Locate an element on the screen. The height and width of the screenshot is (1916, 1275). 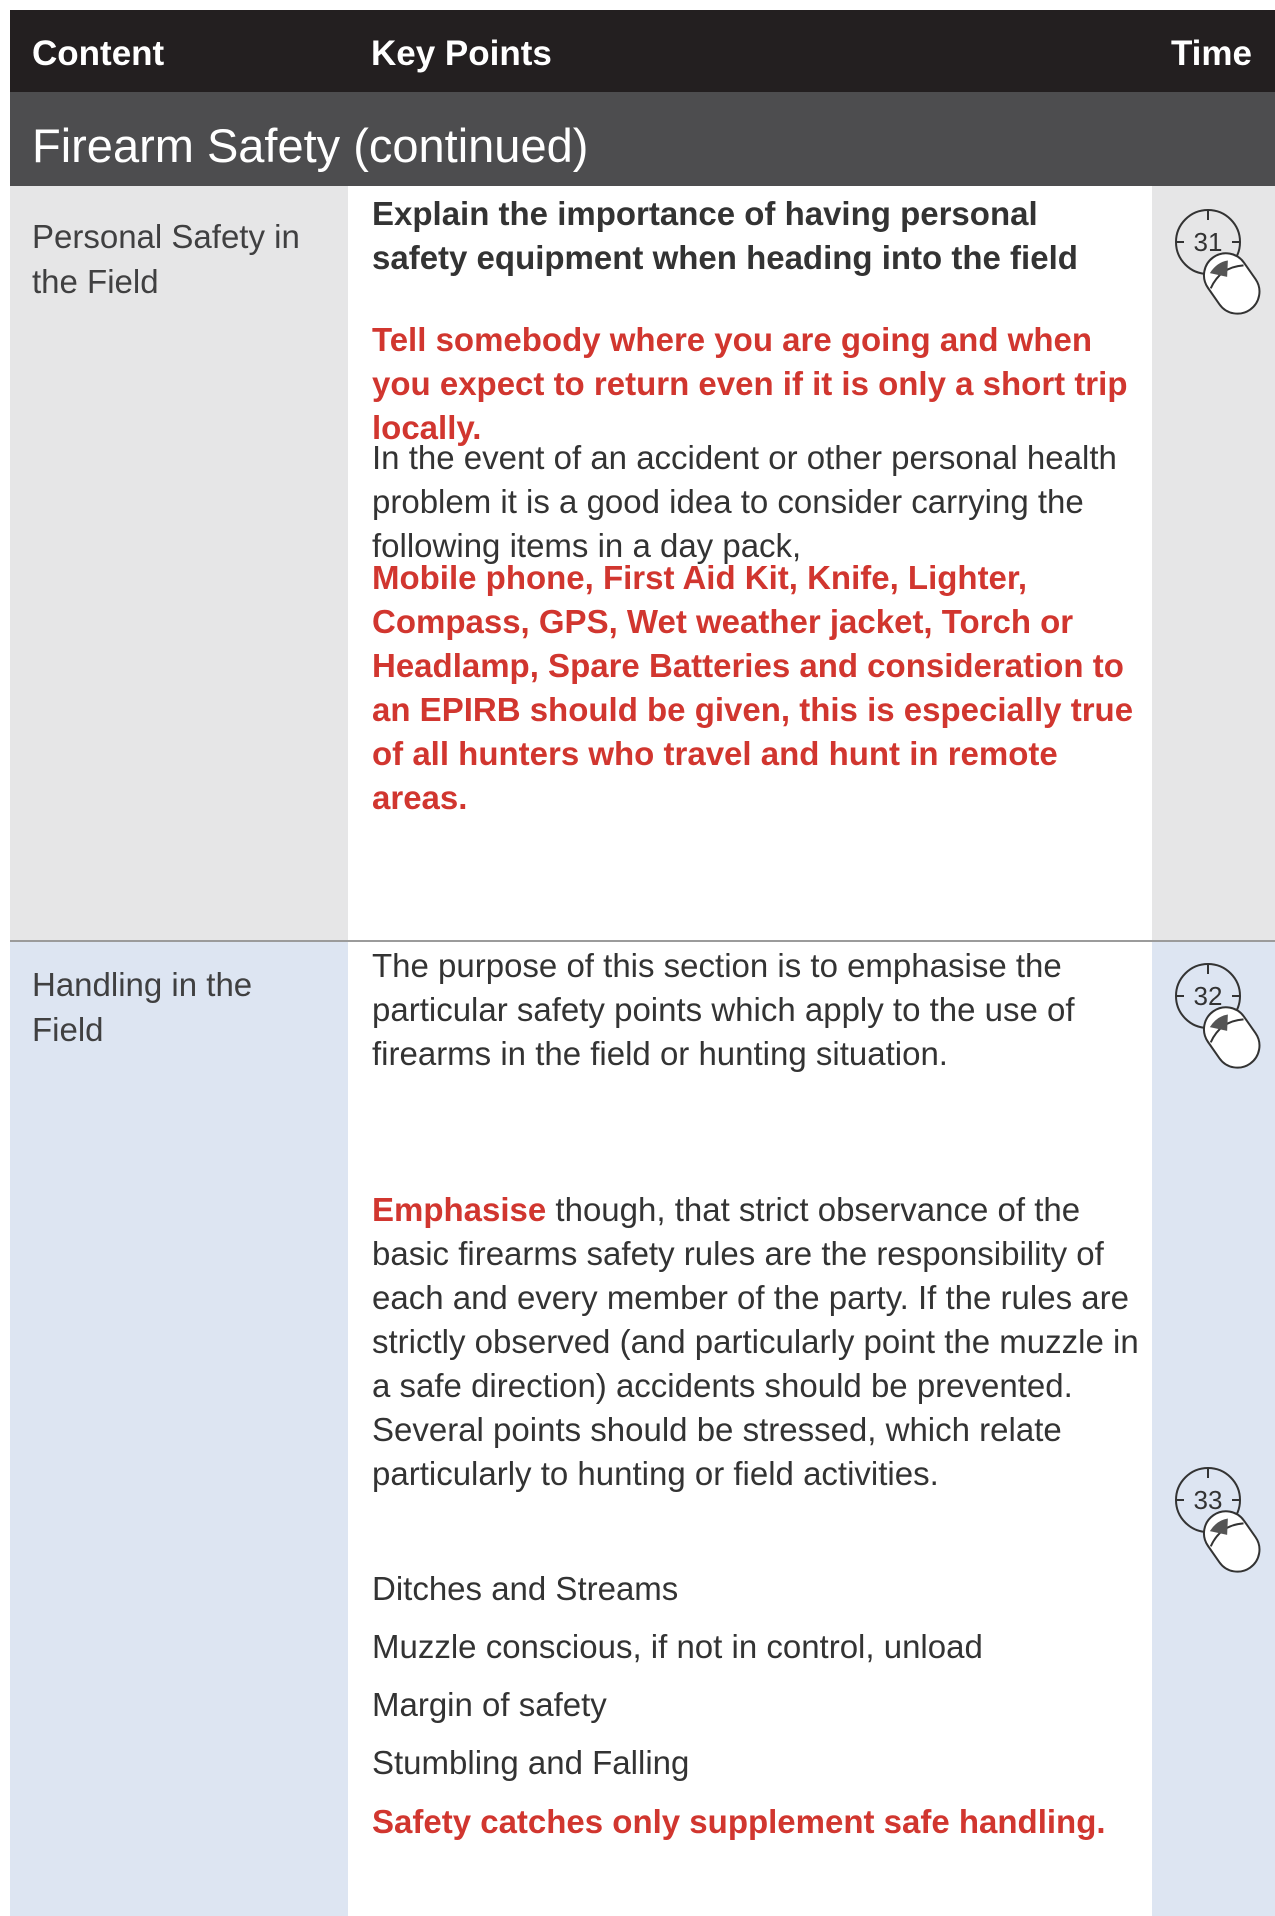
content-cell: Personal Safety in the Field is located at coordinates (179, 563).